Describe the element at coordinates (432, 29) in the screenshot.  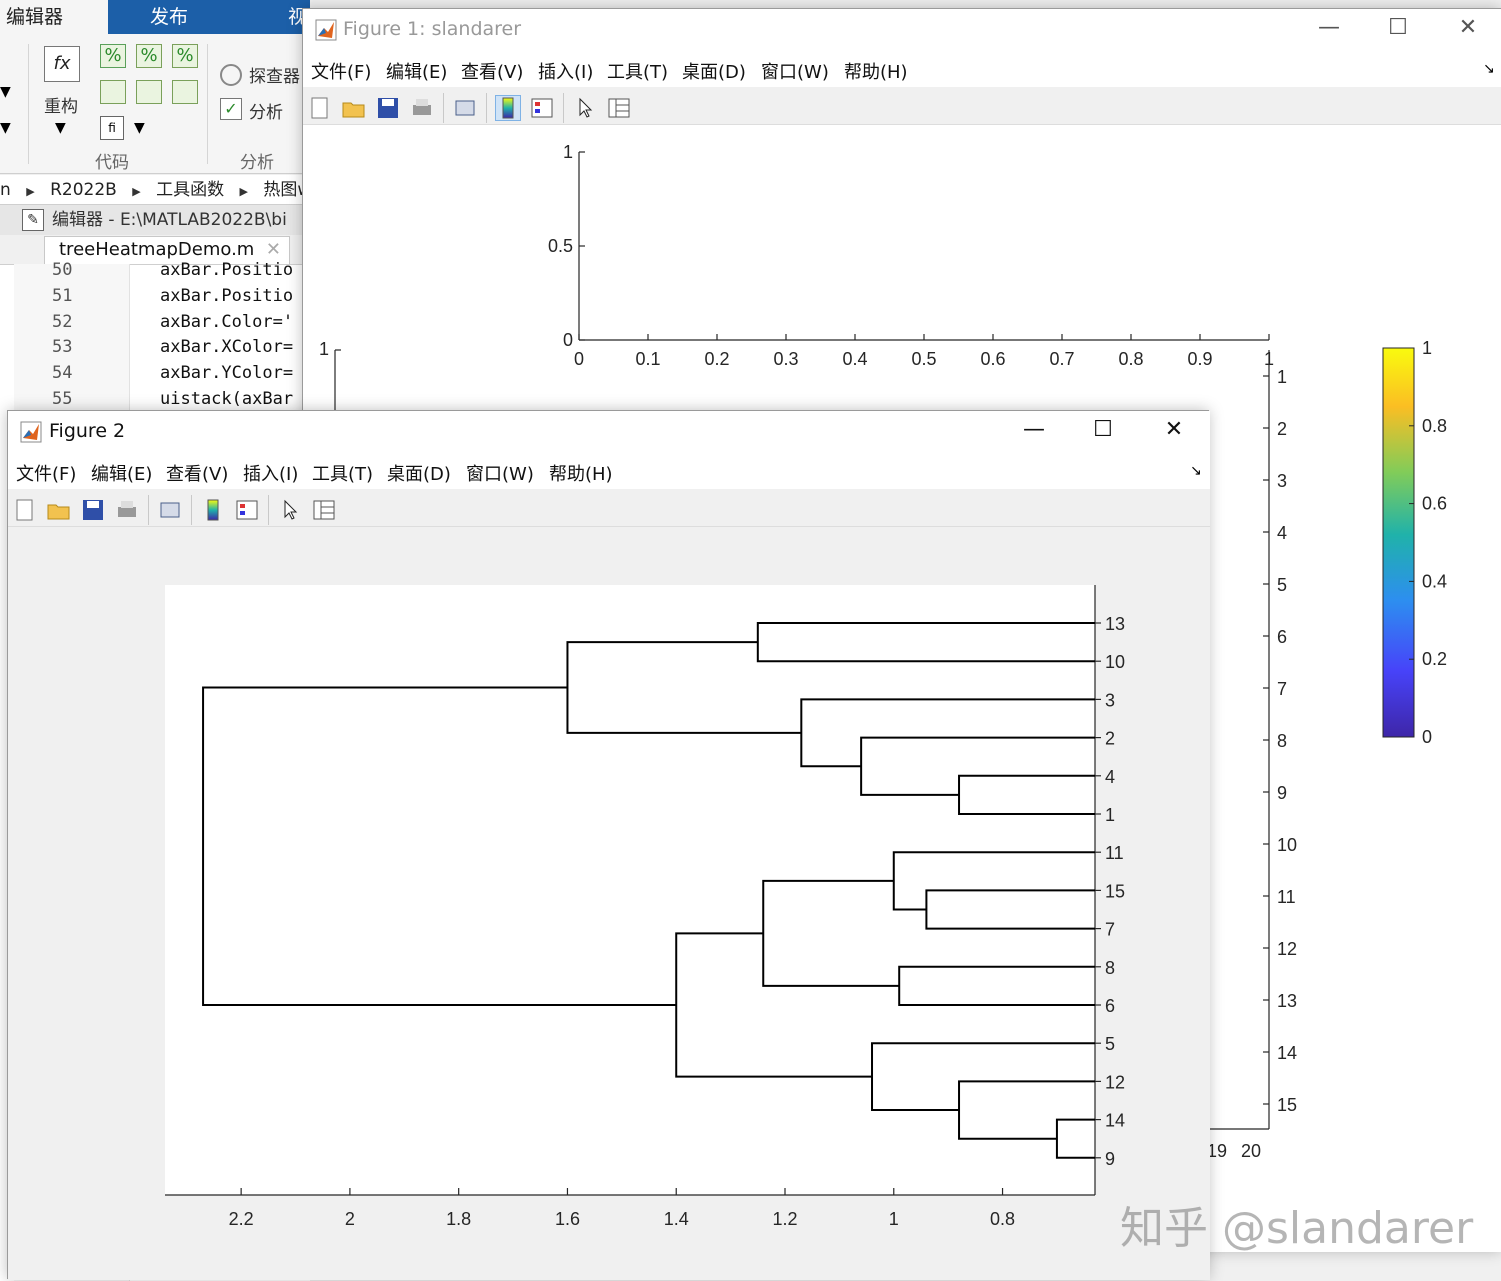
I see `figure1-title: Figure 1: slandarer` at that location.